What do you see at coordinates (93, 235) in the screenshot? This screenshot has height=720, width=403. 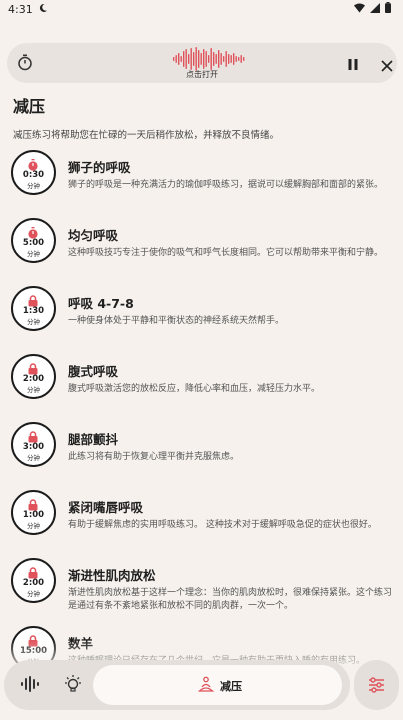 I see `exercise-title: 均匀呼吸` at bounding box center [93, 235].